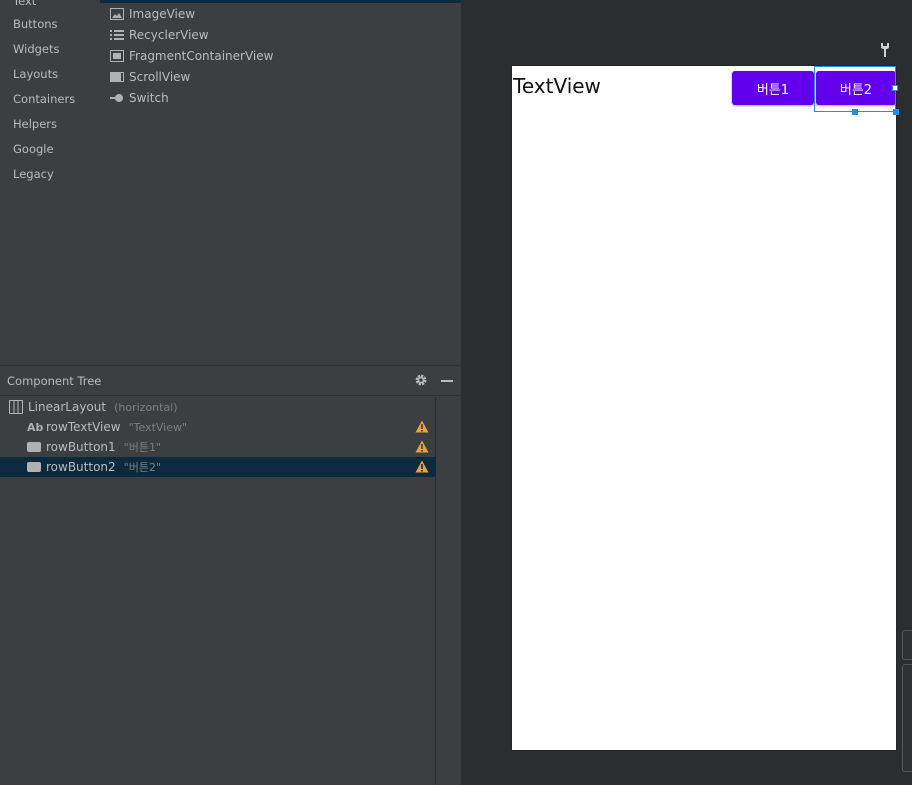 The height and width of the screenshot is (785, 912). I want to click on tree-row-name: rowButton2, so click(81, 467).